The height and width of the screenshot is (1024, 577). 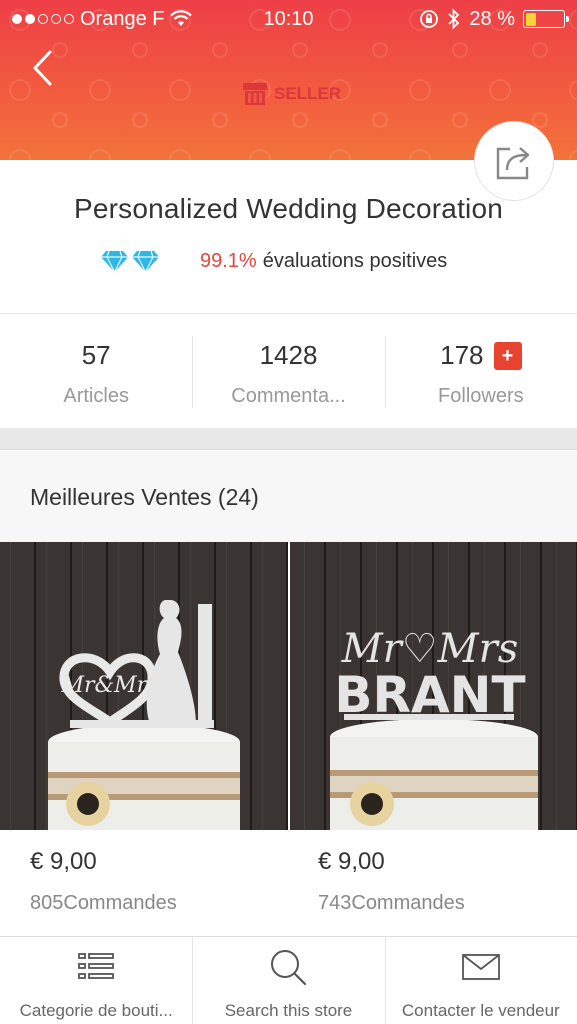 I want to click on list-icon, so click(x=96, y=966).